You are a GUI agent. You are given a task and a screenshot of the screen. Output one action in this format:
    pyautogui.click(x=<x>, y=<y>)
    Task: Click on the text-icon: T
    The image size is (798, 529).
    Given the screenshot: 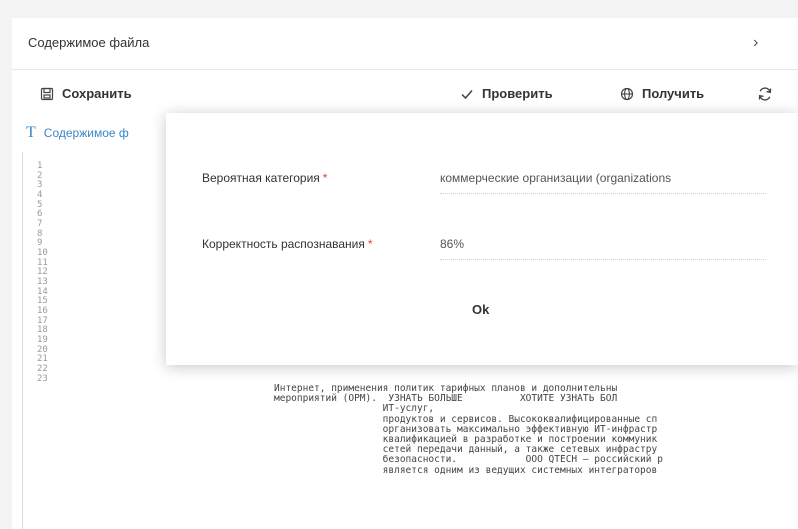 What is the action you would take?
    pyautogui.click(x=31, y=132)
    